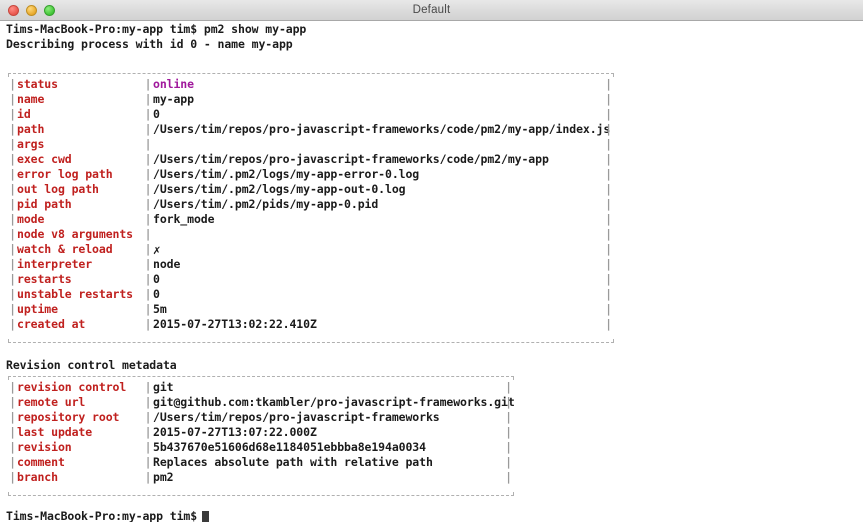 Image resolution: width=863 pixels, height=522 pixels. I want to click on window-titlebar: Default, so click(431, 10).